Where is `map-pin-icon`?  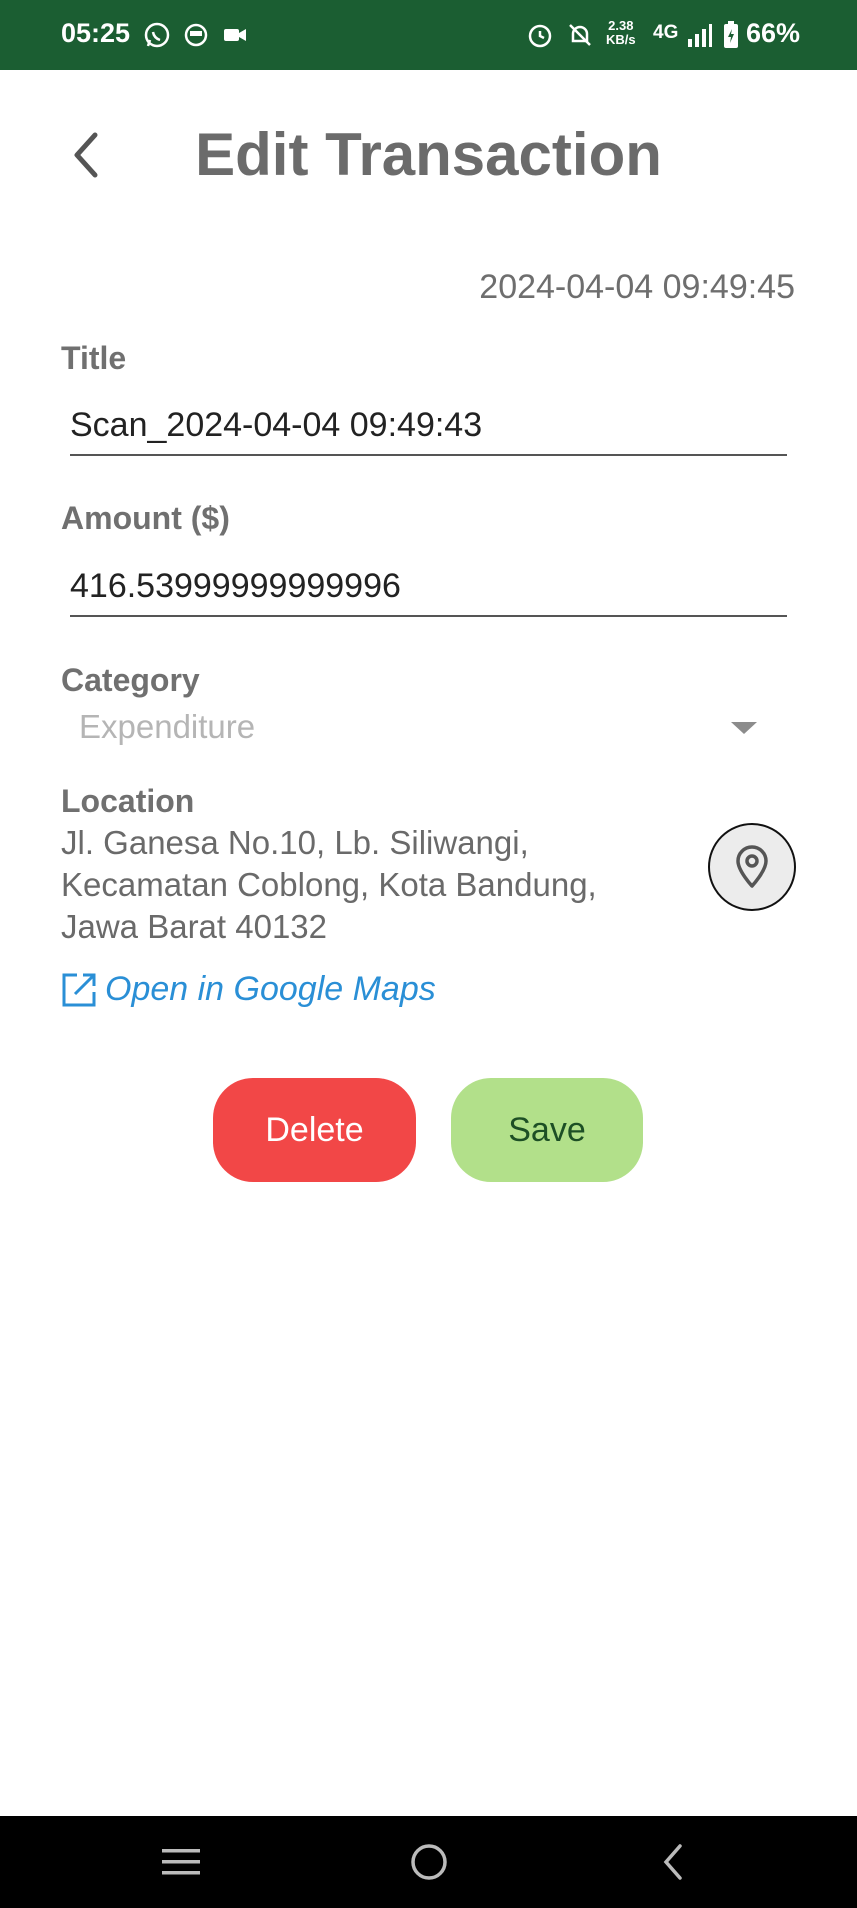
map-pin-icon is located at coordinates (752, 866).